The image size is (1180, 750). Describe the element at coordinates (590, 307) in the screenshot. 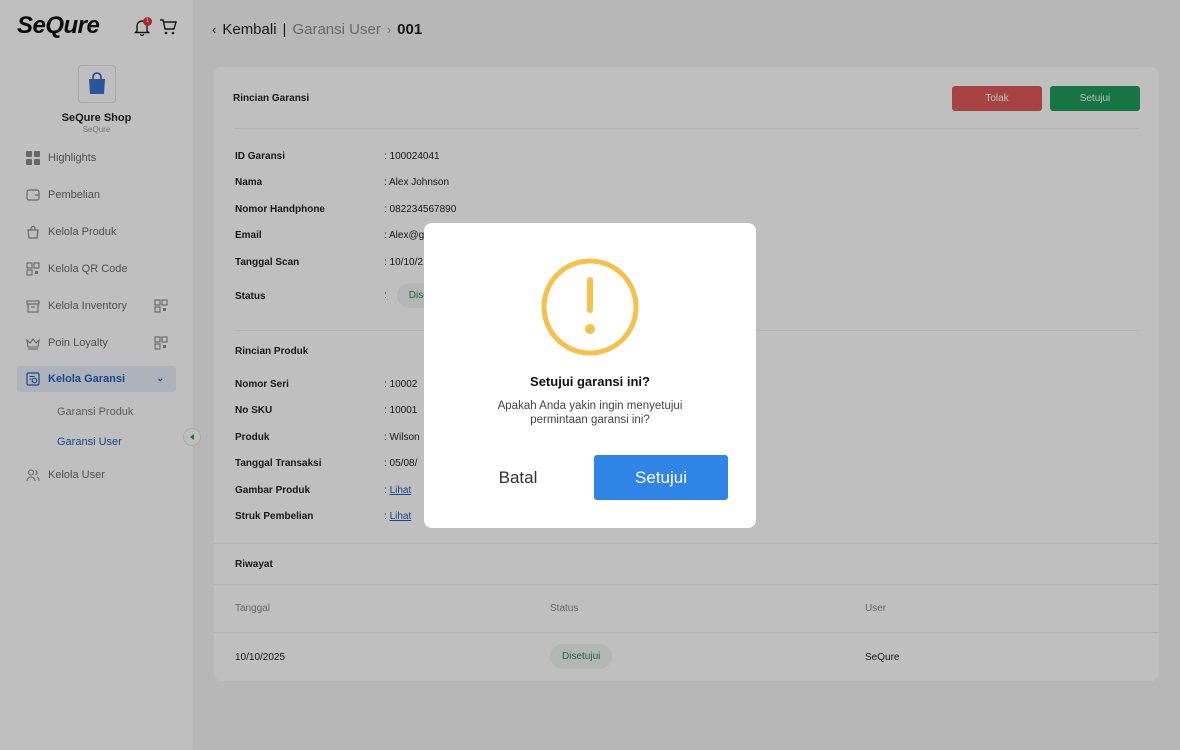

I see `warning-icon` at that location.